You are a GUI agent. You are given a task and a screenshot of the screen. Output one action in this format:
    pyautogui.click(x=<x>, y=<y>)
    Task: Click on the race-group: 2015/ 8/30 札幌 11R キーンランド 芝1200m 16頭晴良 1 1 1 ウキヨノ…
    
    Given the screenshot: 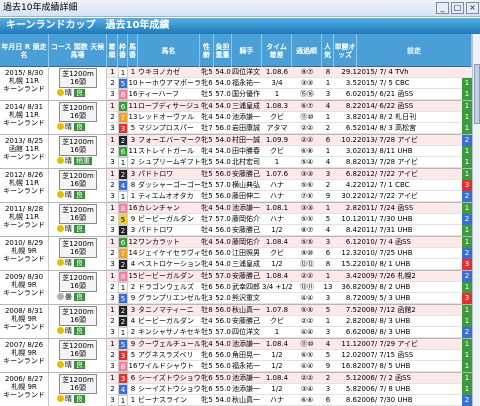 What is the action you would take?
    pyautogui.click(x=236, y=84)
    